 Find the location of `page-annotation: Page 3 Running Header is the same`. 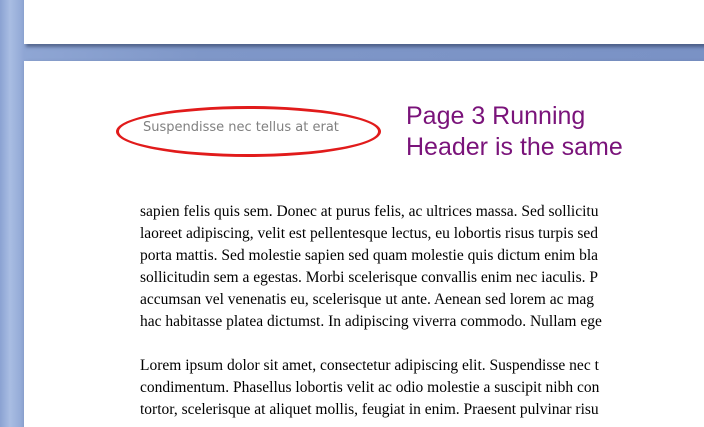

page-annotation: Page 3 Running Header is the same is located at coordinates (514, 132).